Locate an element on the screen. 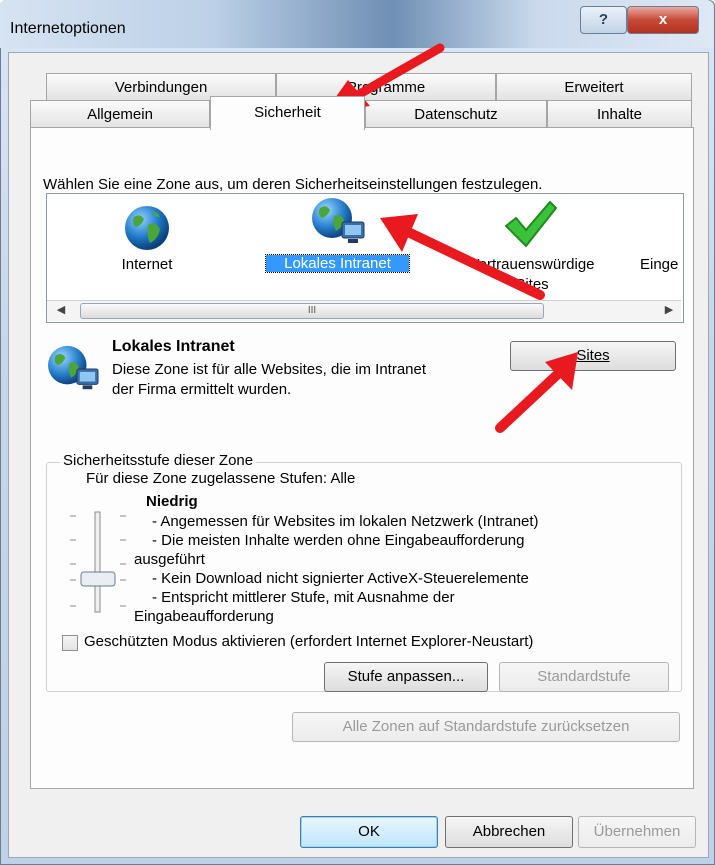 The height and width of the screenshot is (865, 715). cancel-button: Abbrechen is located at coordinates (509, 832).